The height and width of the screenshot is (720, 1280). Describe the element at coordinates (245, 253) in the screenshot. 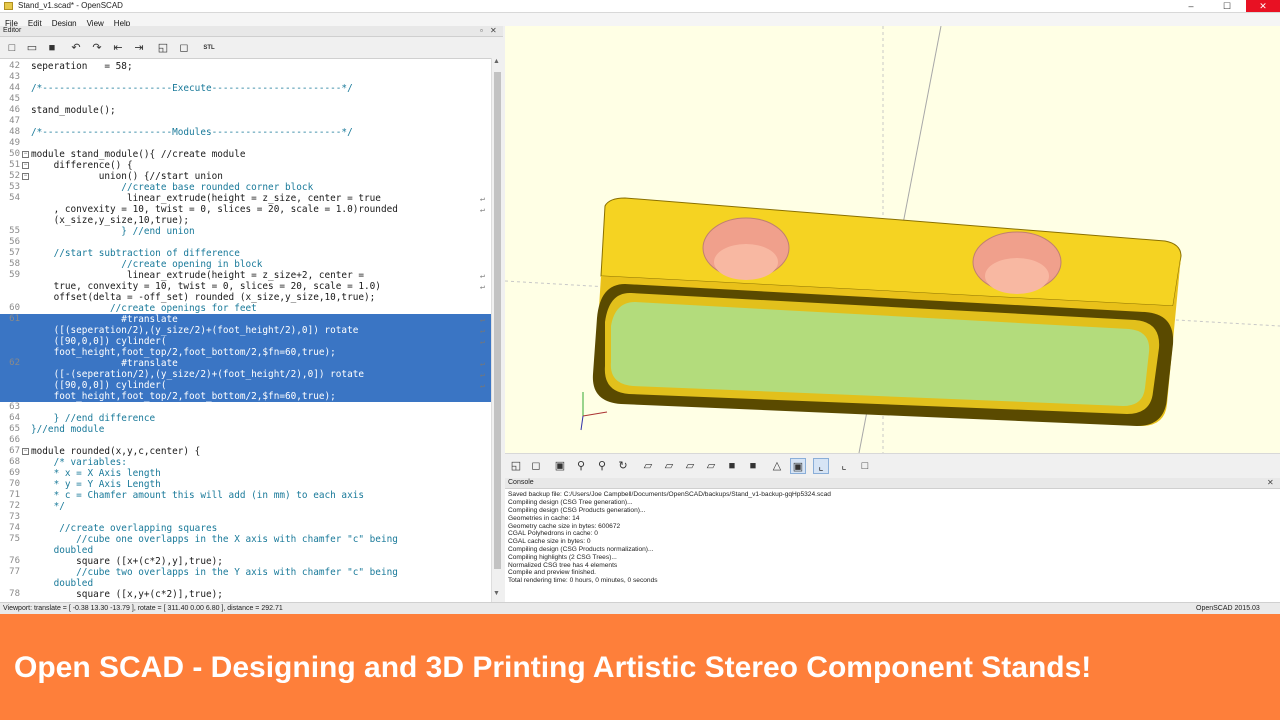

I see `code-line: 57 //start subtraction of difference` at that location.